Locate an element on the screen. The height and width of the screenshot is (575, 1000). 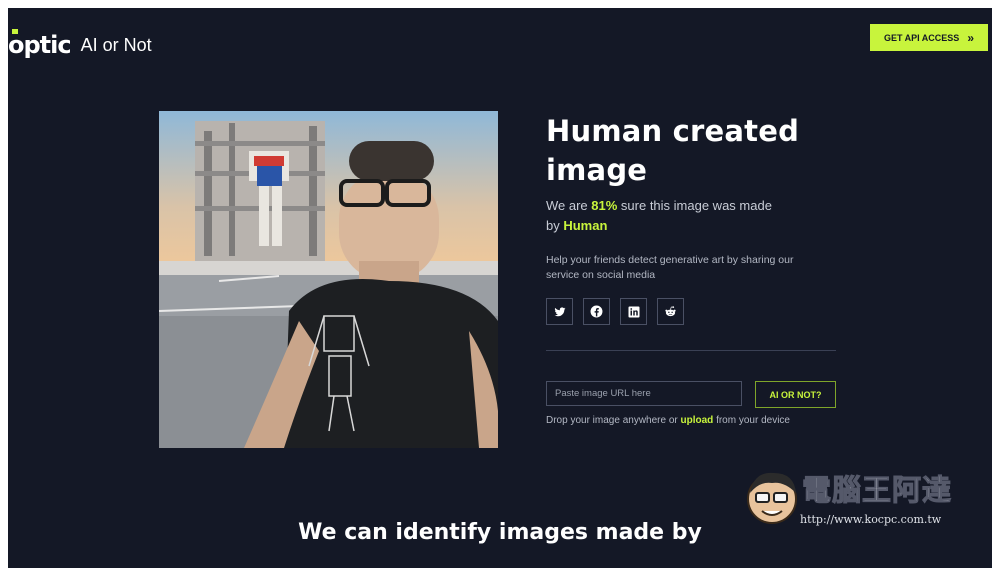
logo-text: optic is located at coordinates (40, 45).